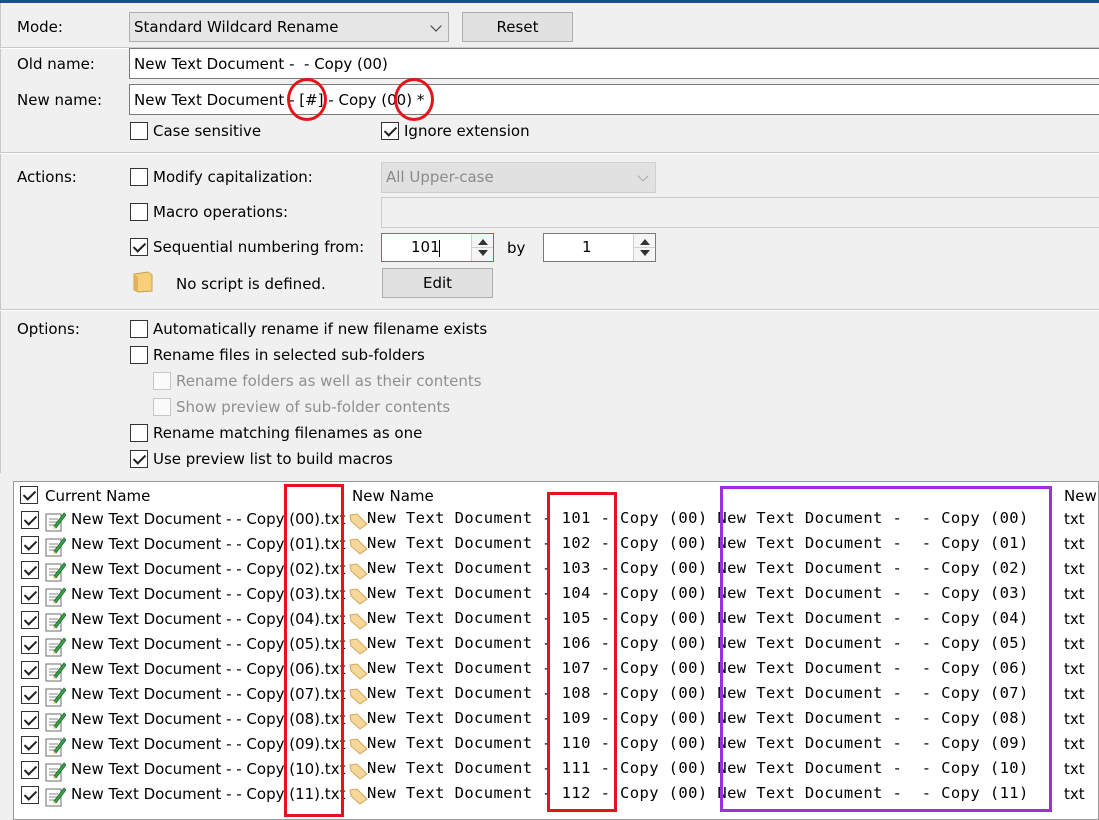 The width and height of the screenshot is (1099, 820). What do you see at coordinates (614, 99) in the screenshot?
I see `new-name-field: New Text Document - [#] - Copy (00) *` at bounding box center [614, 99].